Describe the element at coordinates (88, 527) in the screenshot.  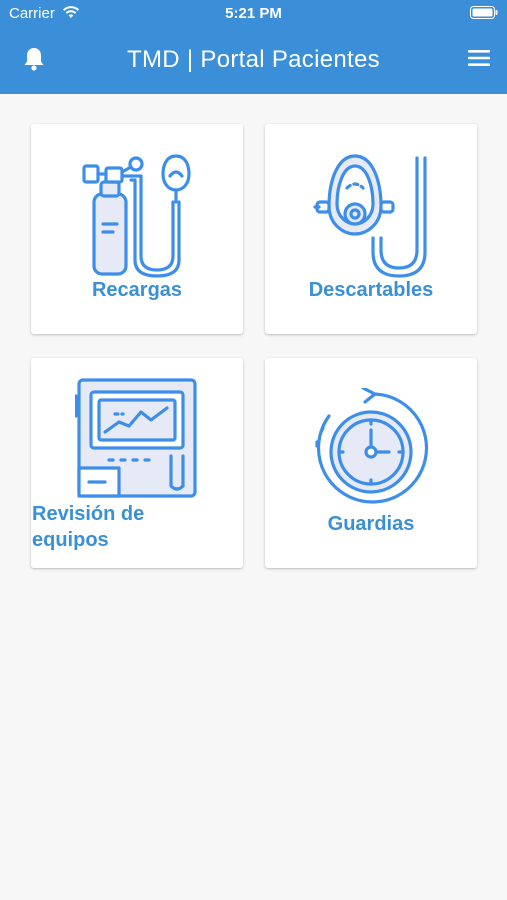
I see `card-label: Revisión de equipos` at that location.